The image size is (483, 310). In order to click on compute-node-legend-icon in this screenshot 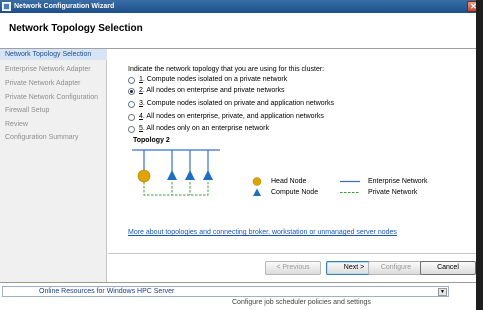, I will do `click(257, 192)`.